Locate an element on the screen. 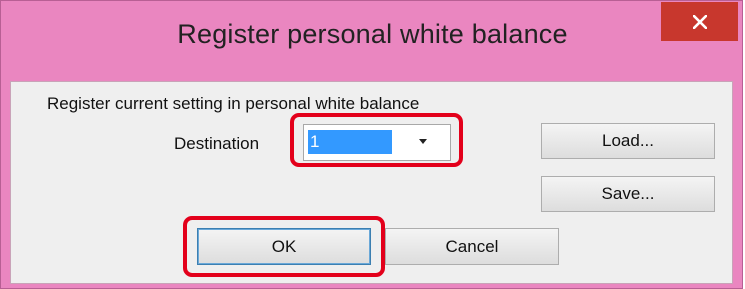 The width and height of the screenshot is (745, 289). ok-highlight is located at coordinates (284, 246).